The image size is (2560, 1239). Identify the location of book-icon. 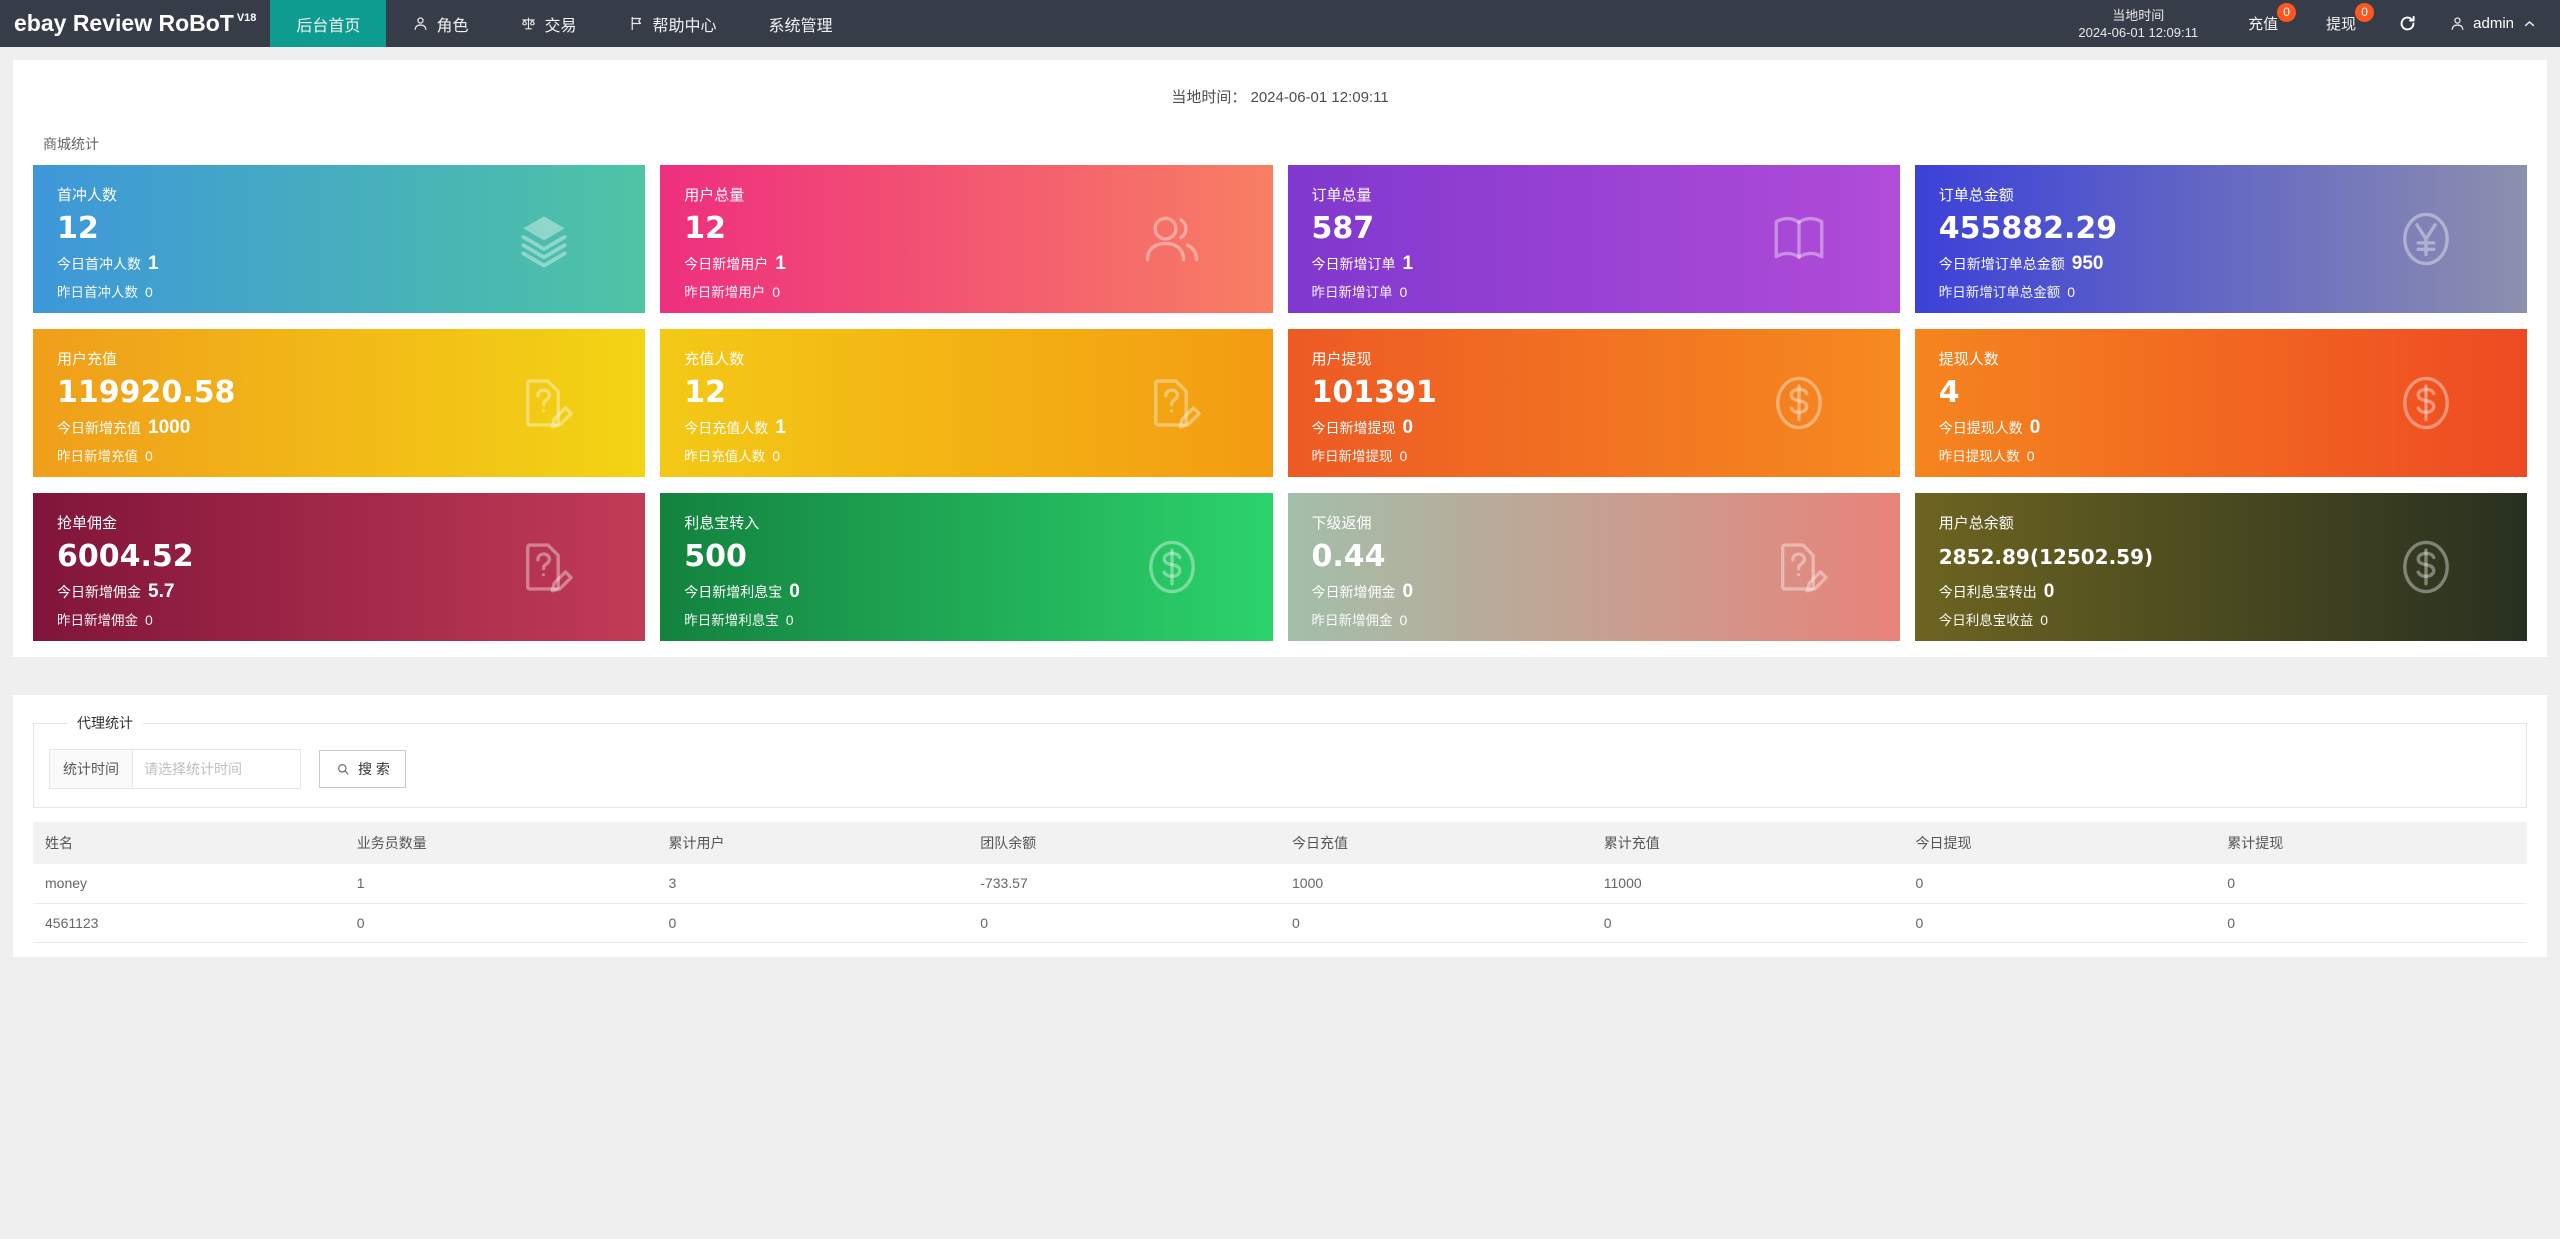
(1799, 239).